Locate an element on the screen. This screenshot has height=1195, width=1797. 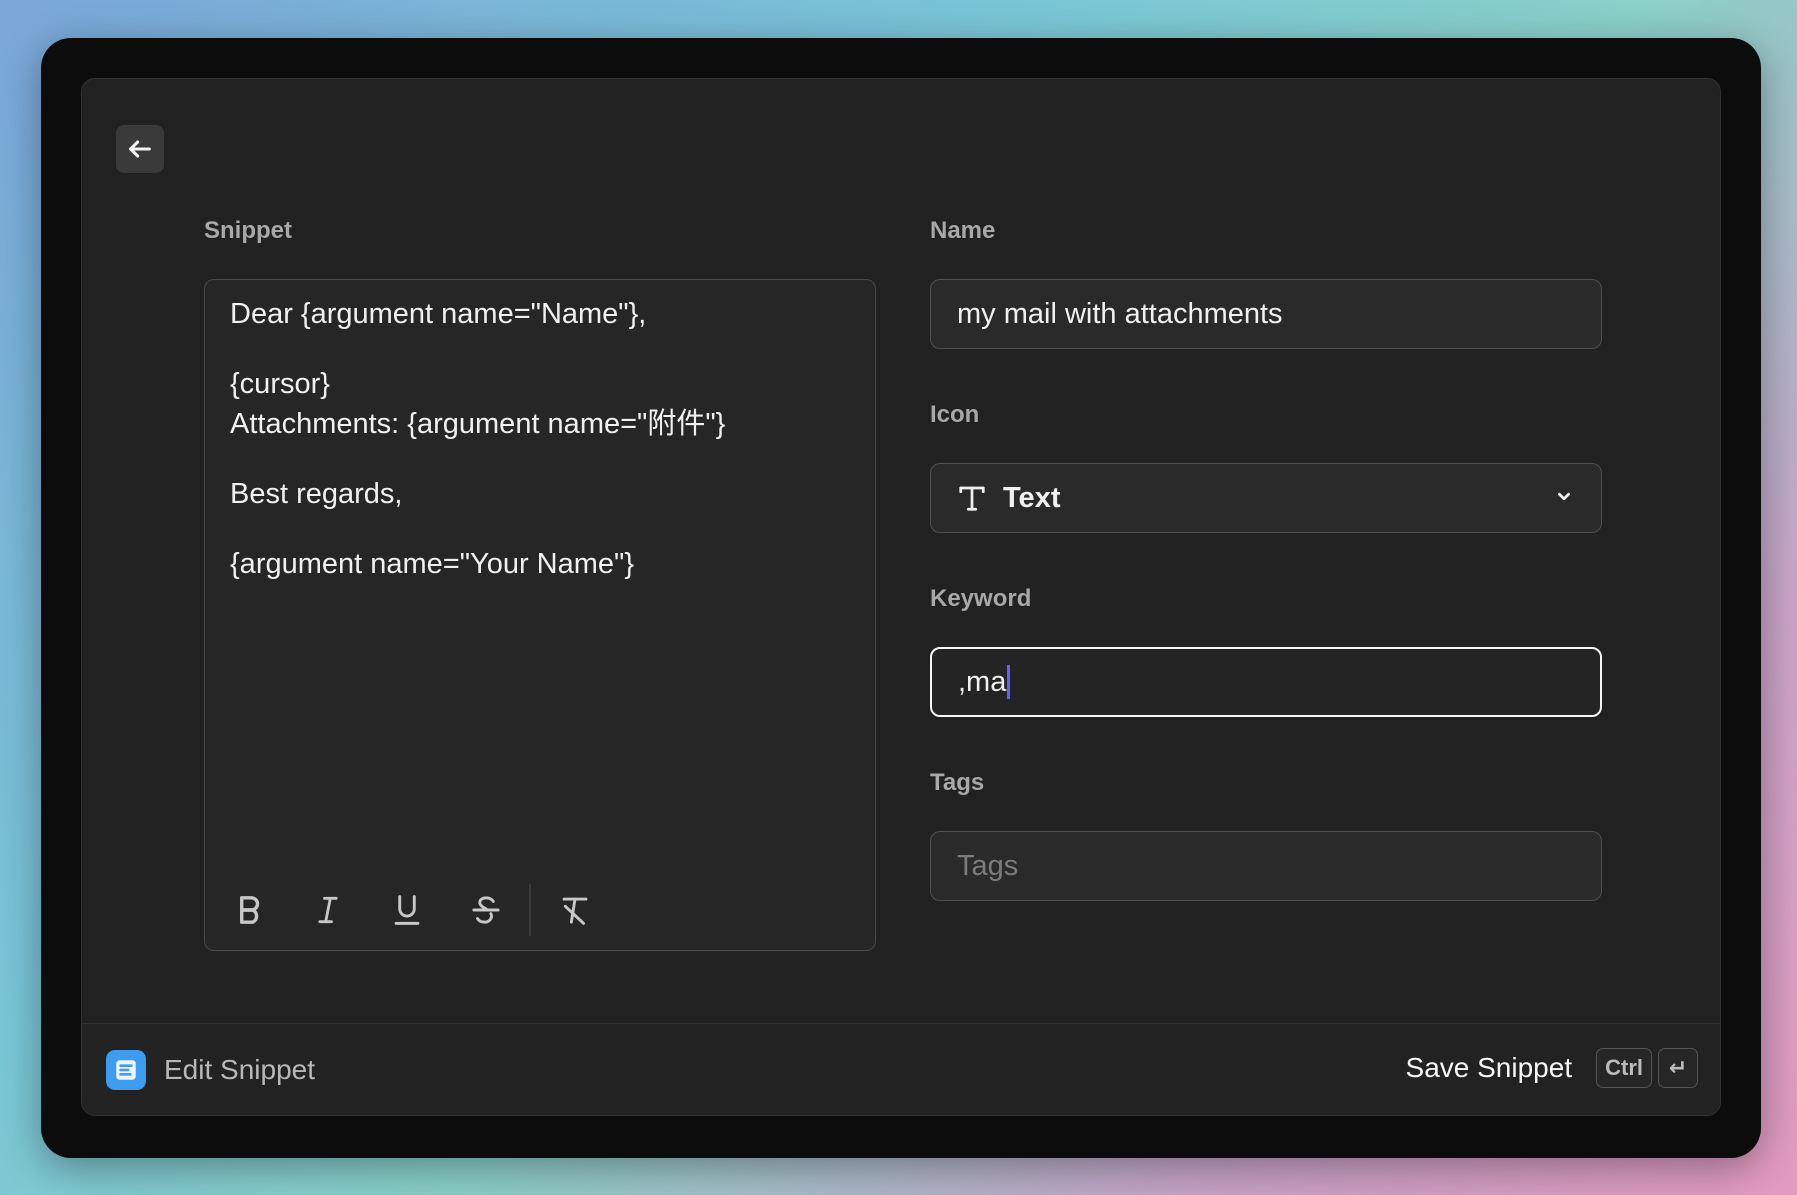
name-value: my mail with attachments is located at coordinates (1120, 313).